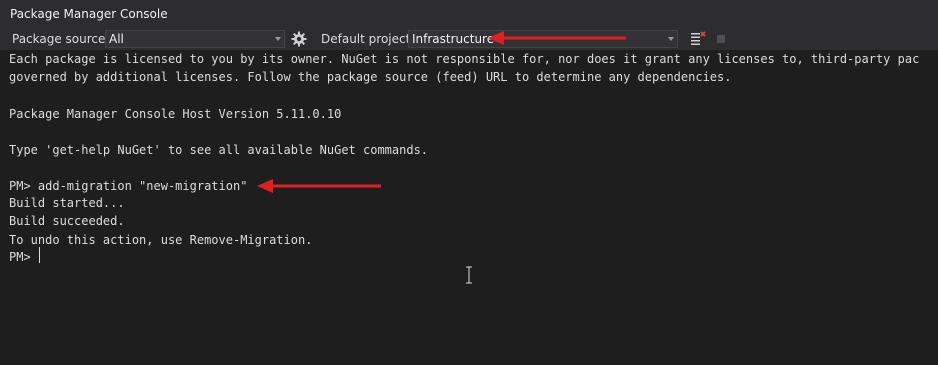 Image resolution: width=938 pixels, height=365 pixels. I want to click on default-project-label: Default project:, so click(368, 39).